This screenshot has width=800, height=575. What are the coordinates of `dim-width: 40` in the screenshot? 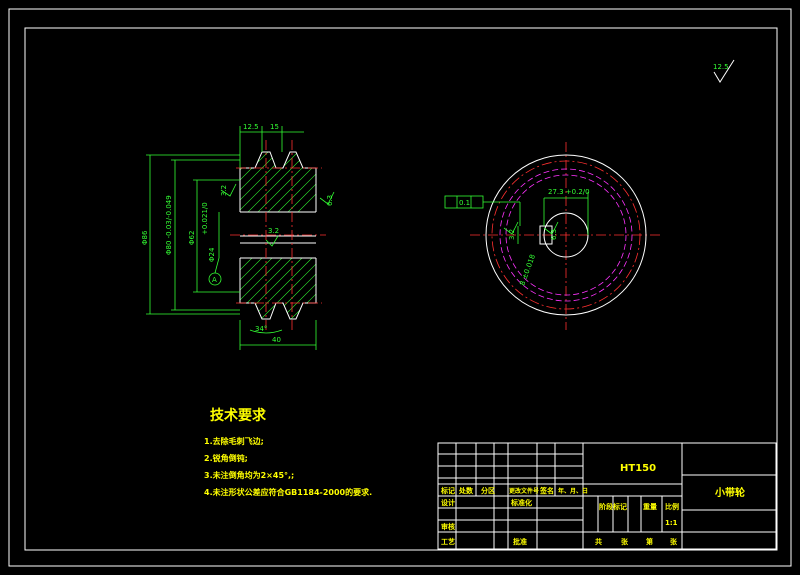 It's located at (276, 340).